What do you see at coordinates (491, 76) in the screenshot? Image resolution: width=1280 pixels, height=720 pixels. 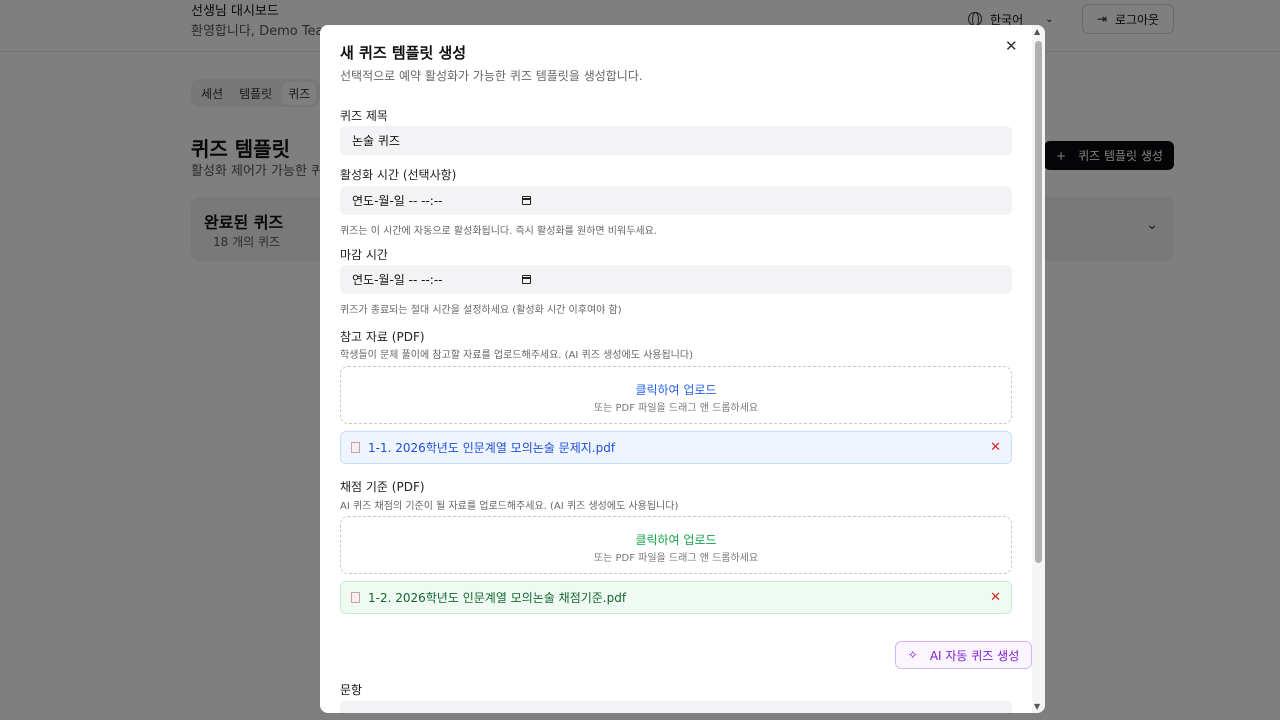 I see `modal-description: 선택적으로 예약 활성화가 가능한 퀴즈 템플릿을 생성합니다.` at bounding box center [491, 76].